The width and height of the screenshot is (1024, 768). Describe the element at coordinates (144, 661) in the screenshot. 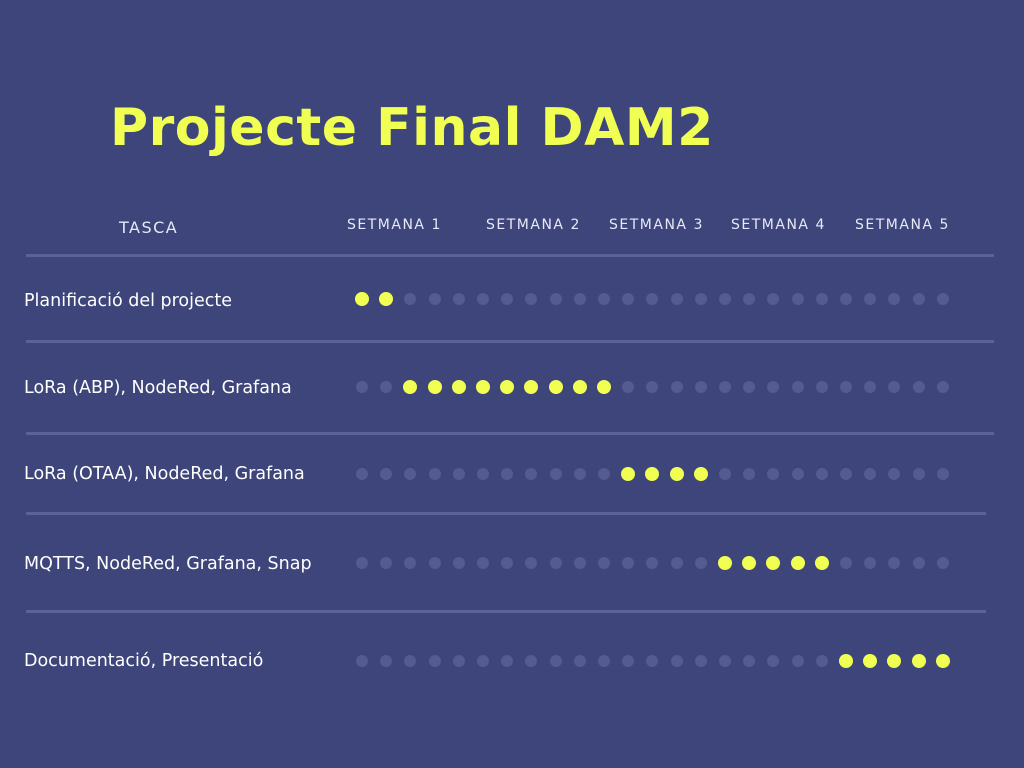

I see `task-label-documentation: Documentació, Presentació` at that location.